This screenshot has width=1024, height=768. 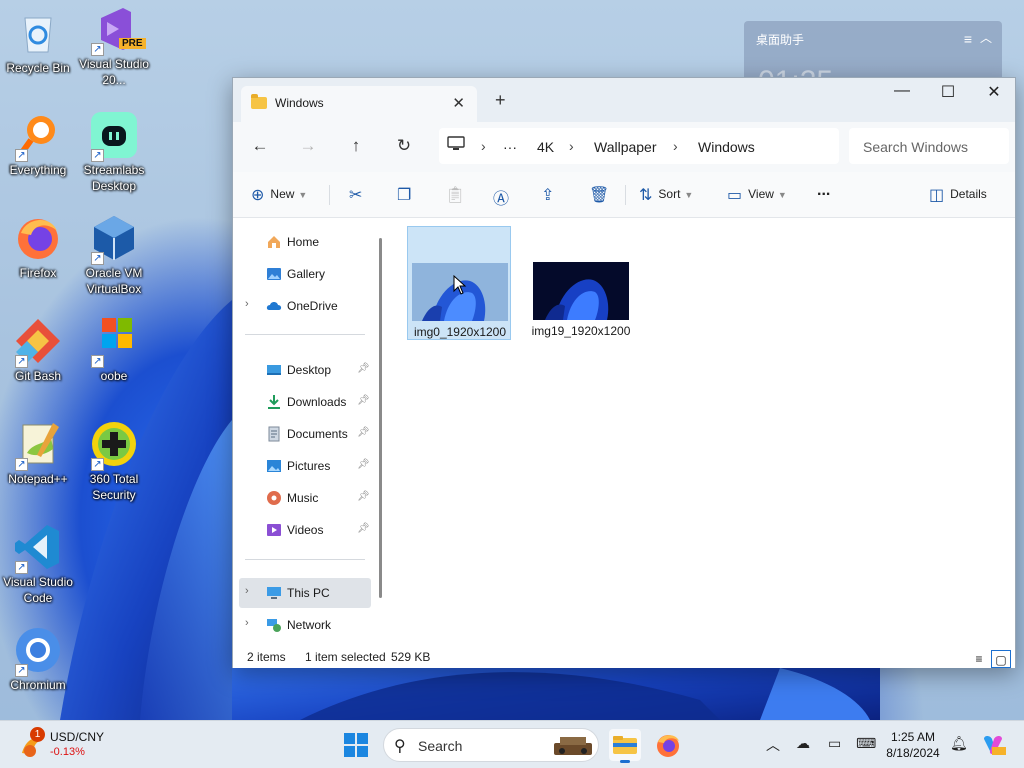 I want to click on forward-button: →, so click(x=308, y=146).